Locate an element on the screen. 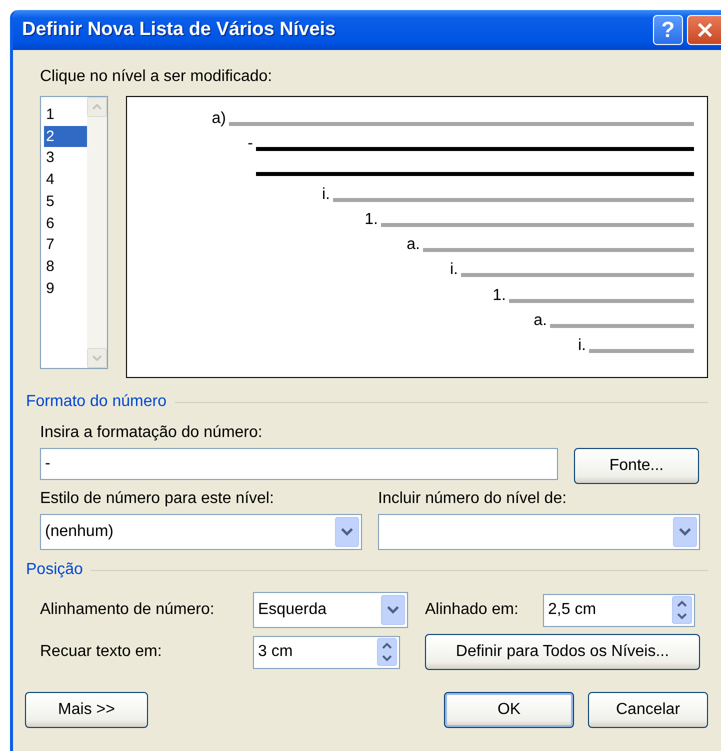 This screenshot has height=751, width=721. level-item: 2 is located at coordinates (65, 137).